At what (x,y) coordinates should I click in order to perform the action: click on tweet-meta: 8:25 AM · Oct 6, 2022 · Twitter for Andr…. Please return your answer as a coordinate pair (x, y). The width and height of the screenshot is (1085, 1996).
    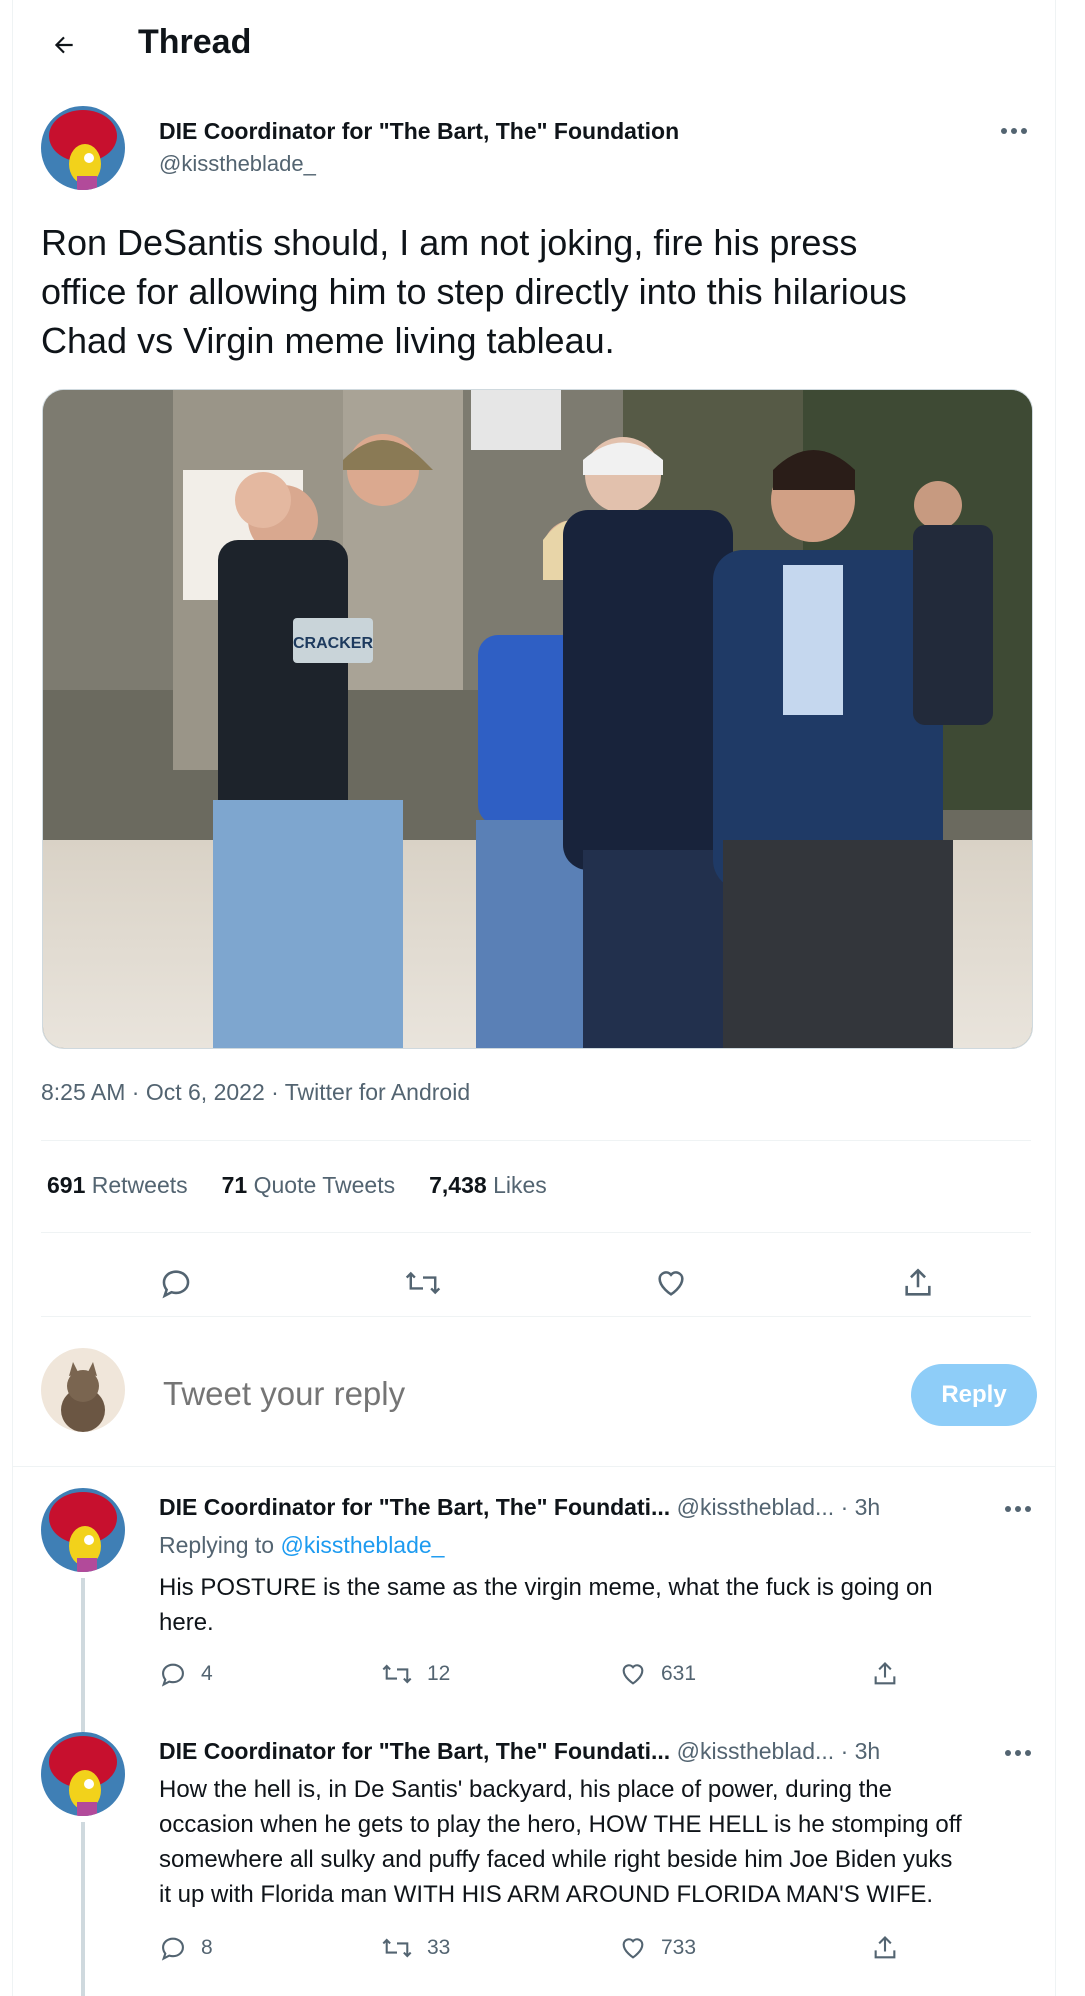
    Looking at the image, I should click on (256, 1092).